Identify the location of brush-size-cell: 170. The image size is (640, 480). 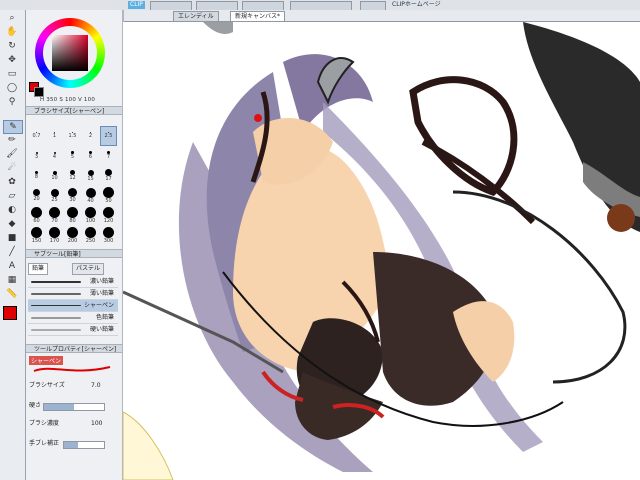
(54, 236).